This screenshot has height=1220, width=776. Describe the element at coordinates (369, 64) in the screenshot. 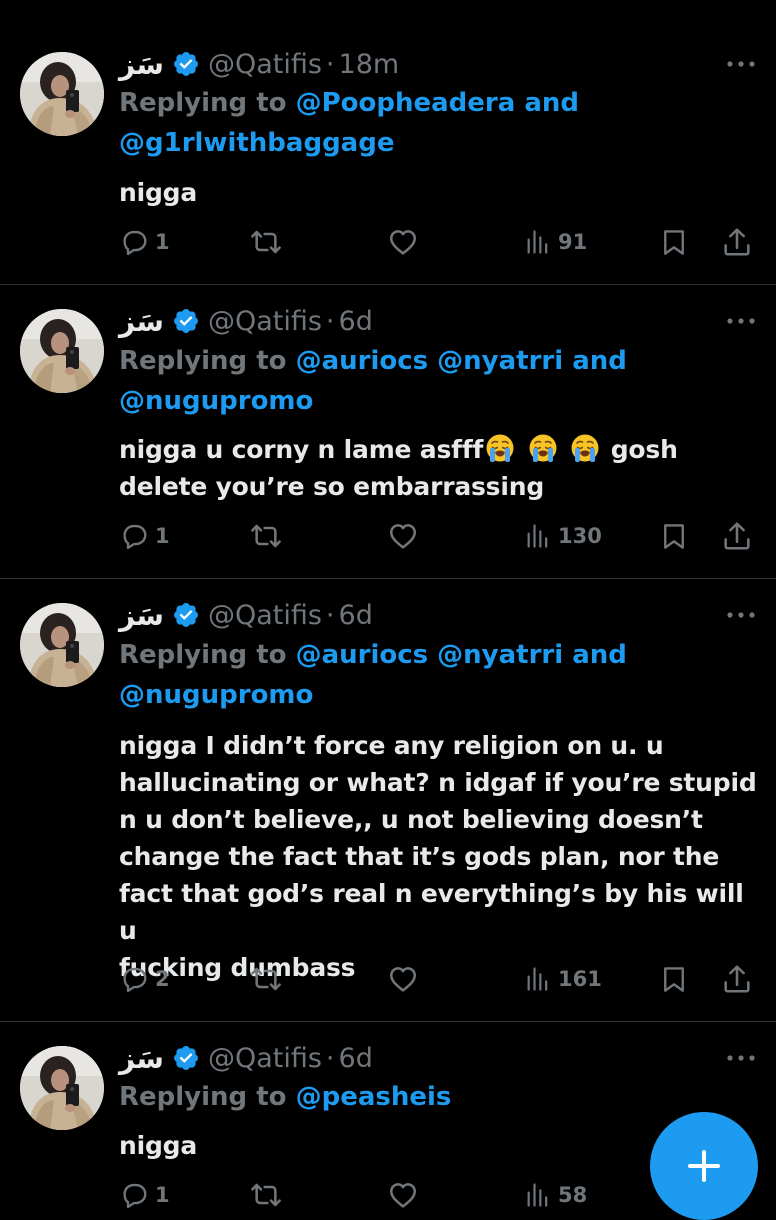

I see `timestamp: 18m` at that location.